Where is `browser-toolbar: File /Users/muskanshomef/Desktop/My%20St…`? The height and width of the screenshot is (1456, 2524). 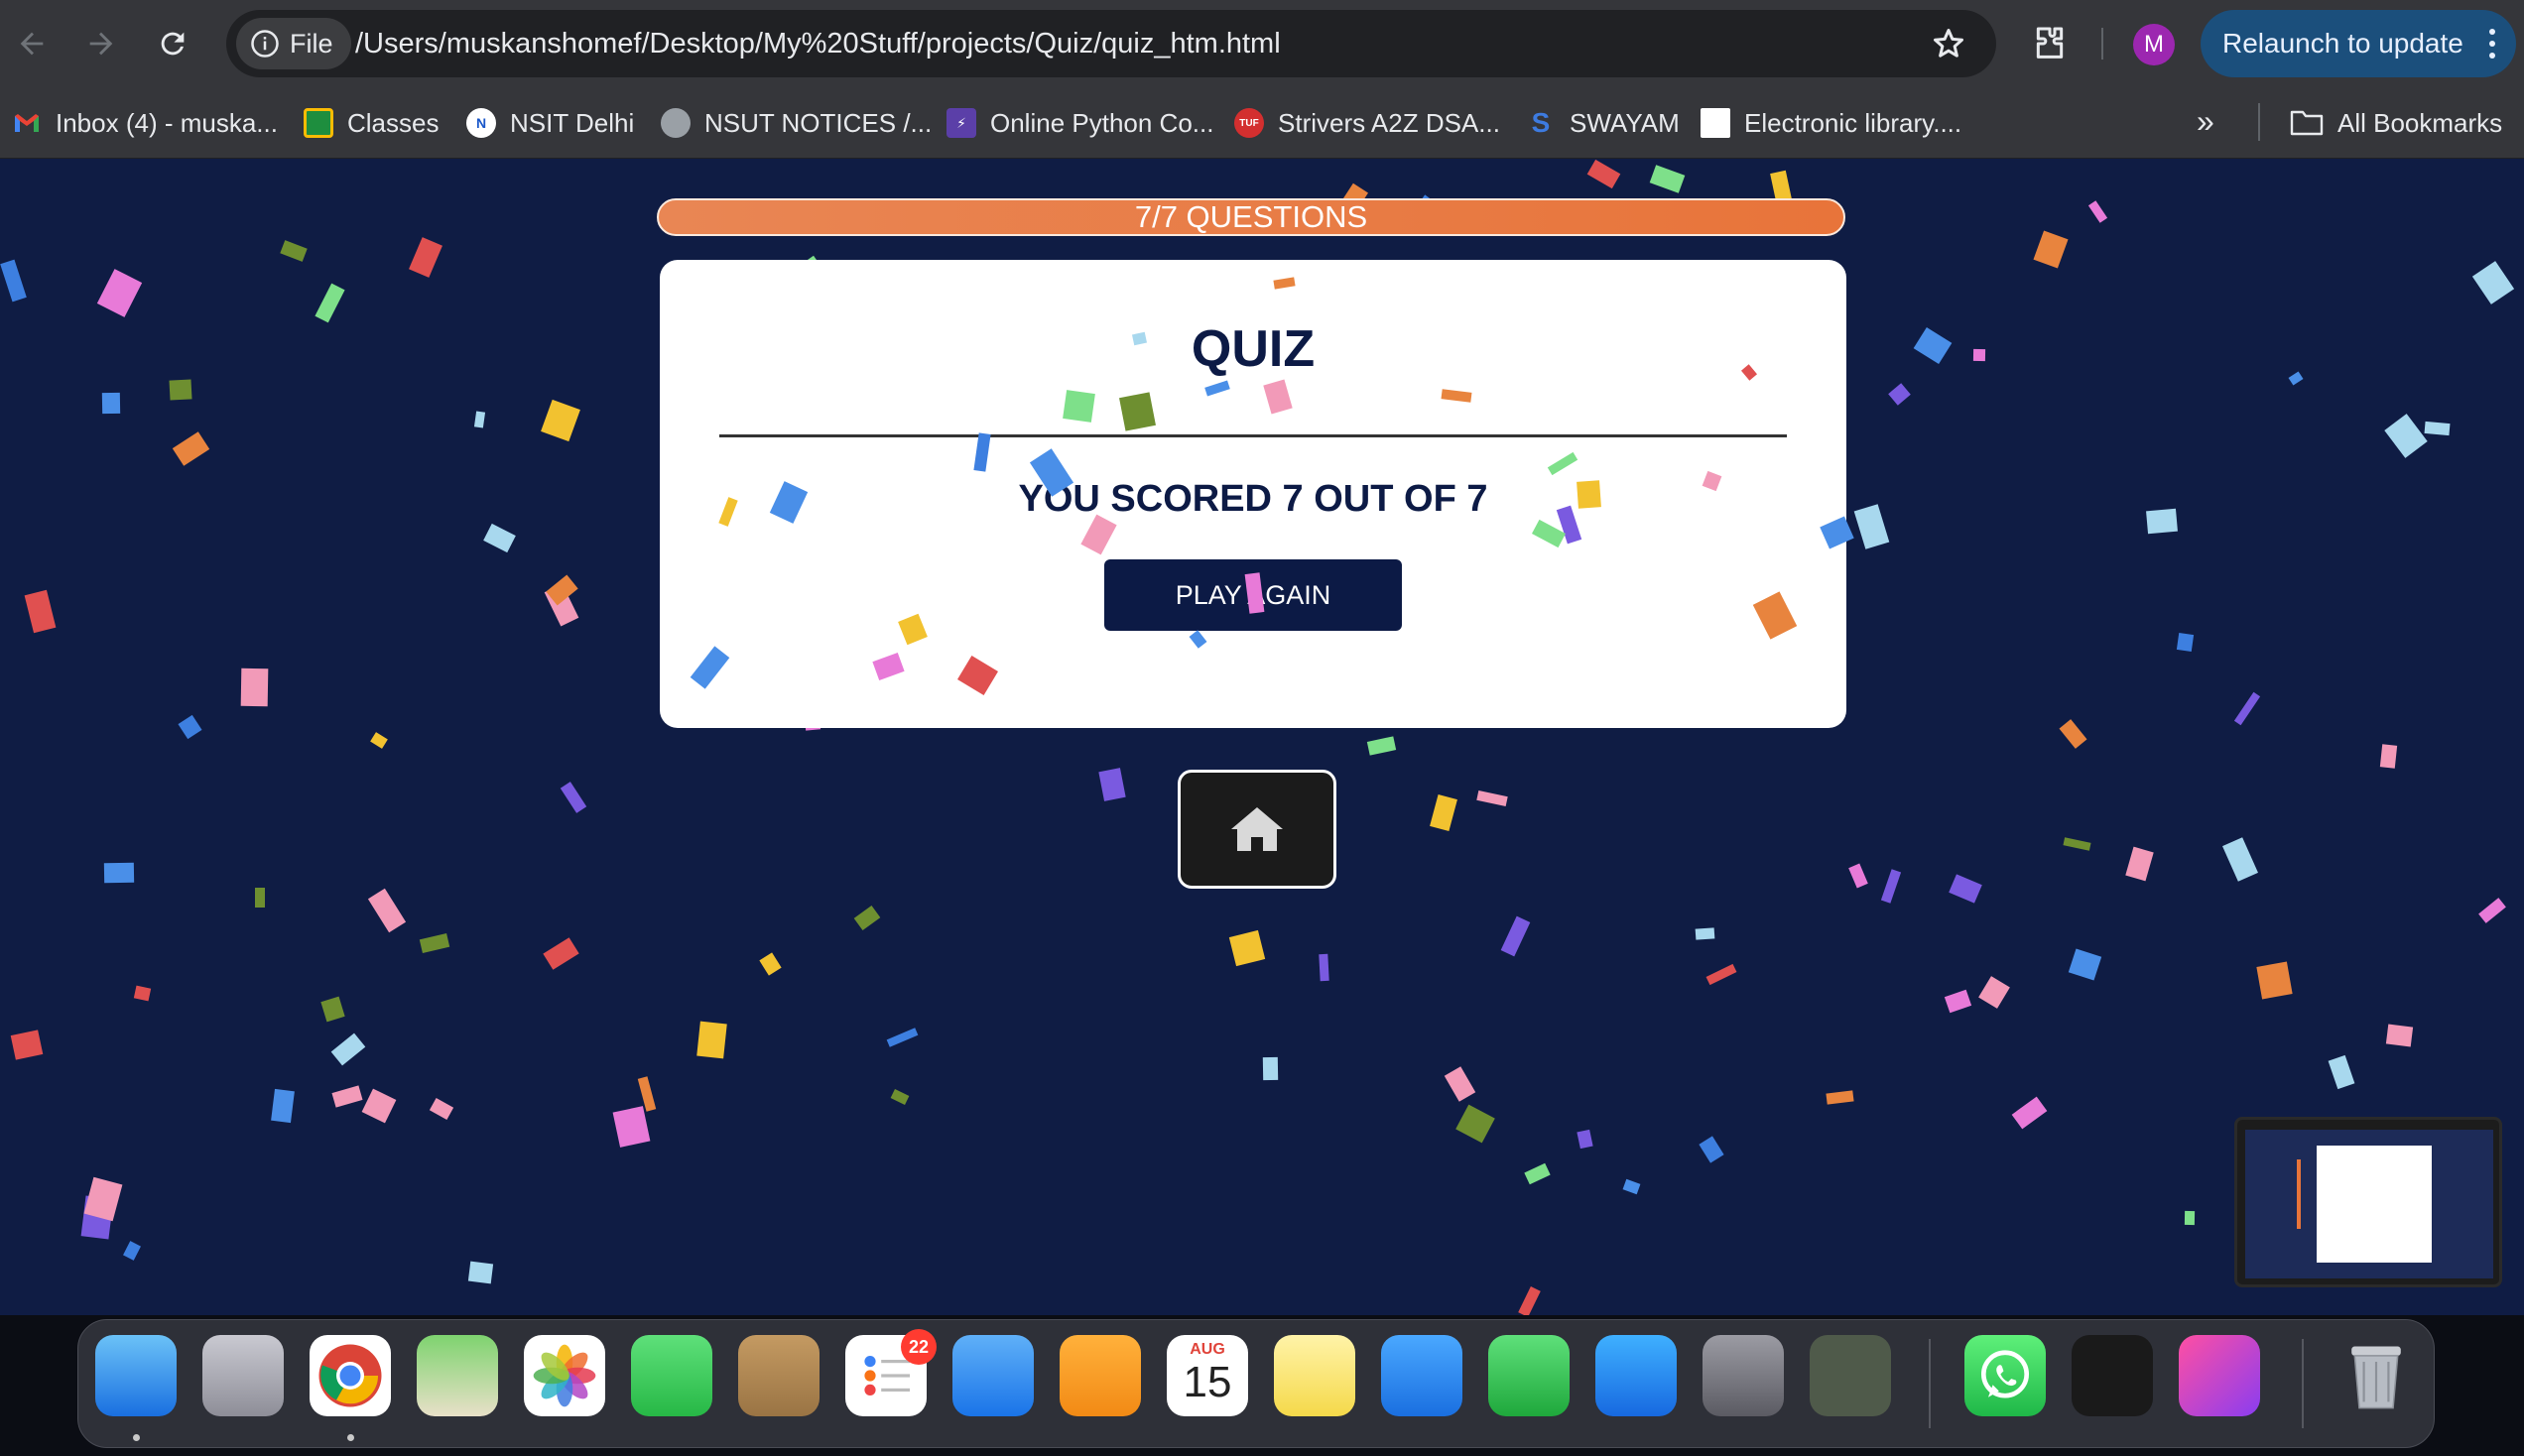
browser-toolbar: File /Users/muskanshomef/Desktop/My%20St… is located at coordinates (1262, 43).